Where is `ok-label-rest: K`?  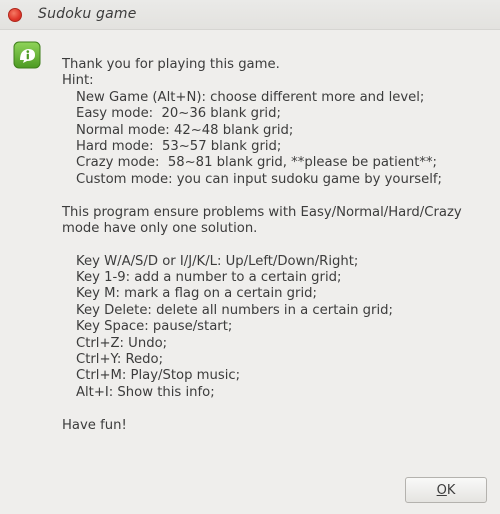 ok-label-rest: K is located at coordinates (451, 490).